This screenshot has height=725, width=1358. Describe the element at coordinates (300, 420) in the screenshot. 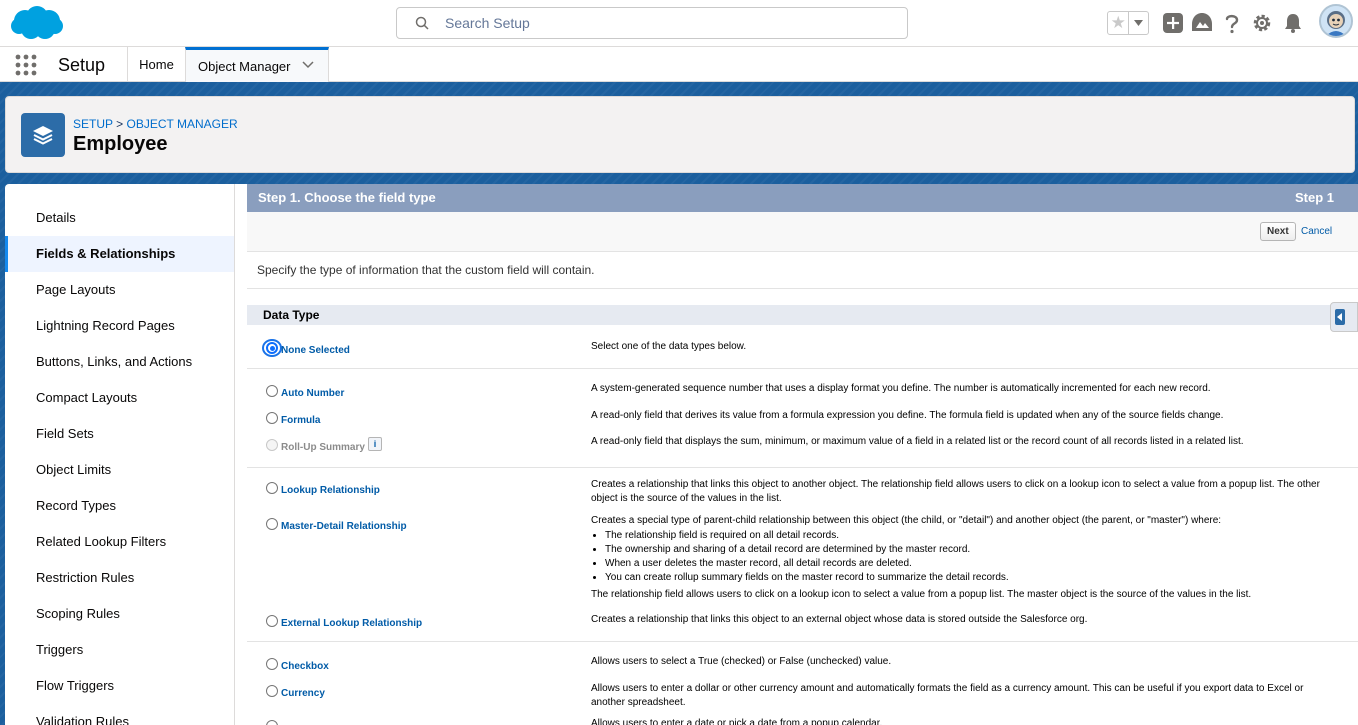

I see `label-formula: Formula` at that location.